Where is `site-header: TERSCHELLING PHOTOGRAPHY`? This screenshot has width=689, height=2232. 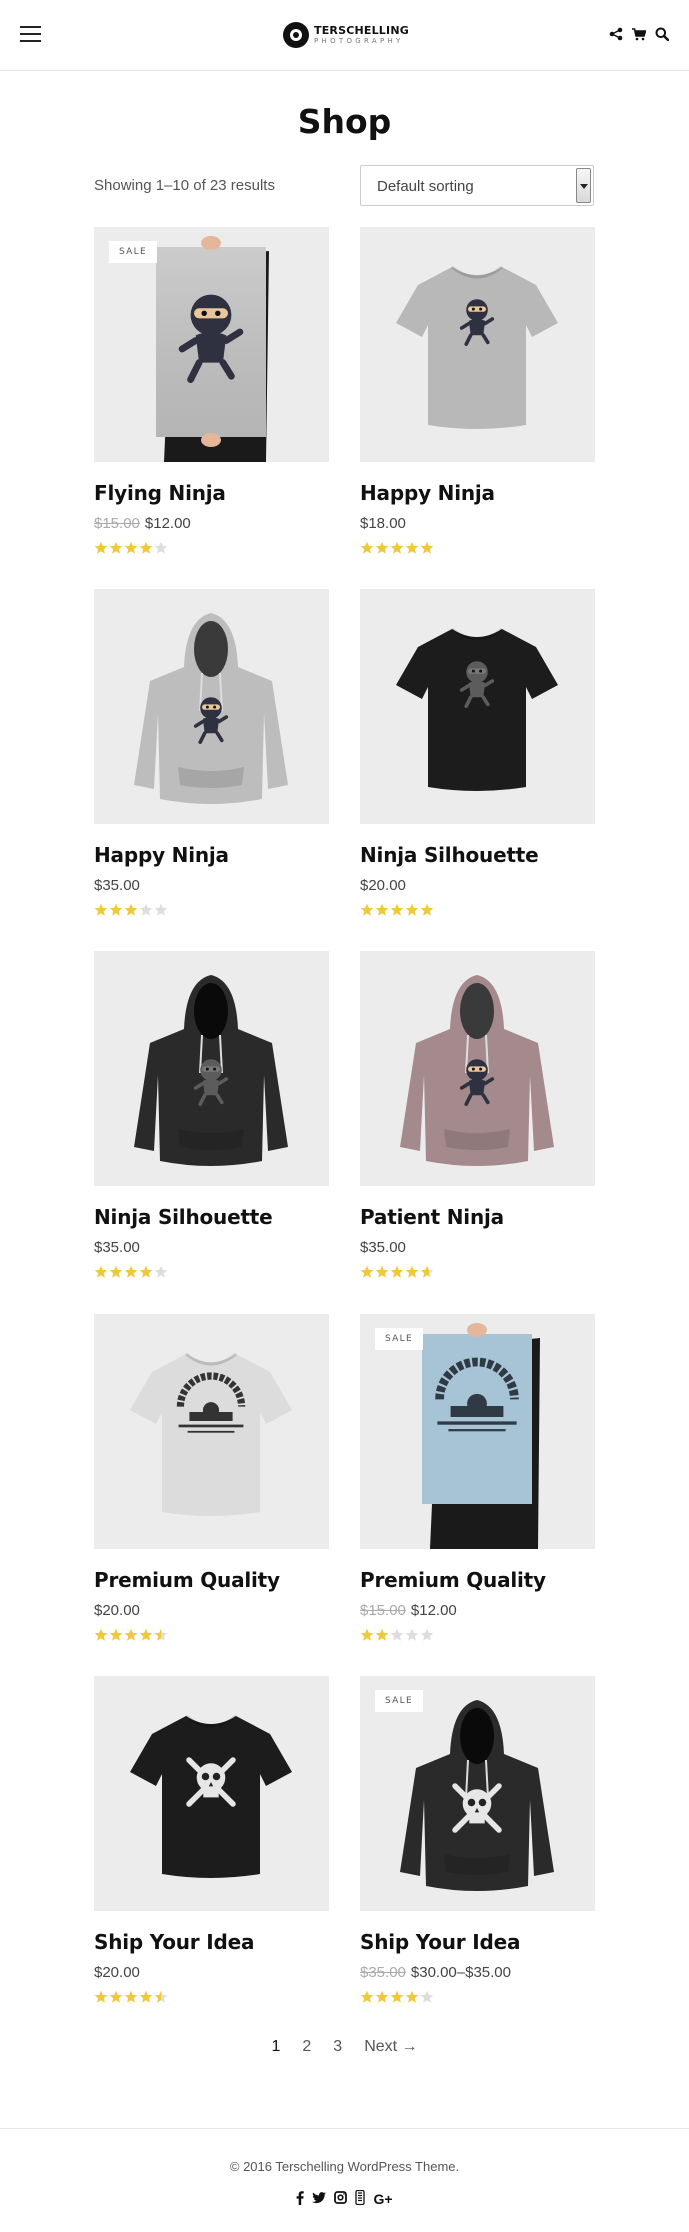
site-header: TERSCHELLING PHOTOGRAPHY is located at coordinates (344, 35).